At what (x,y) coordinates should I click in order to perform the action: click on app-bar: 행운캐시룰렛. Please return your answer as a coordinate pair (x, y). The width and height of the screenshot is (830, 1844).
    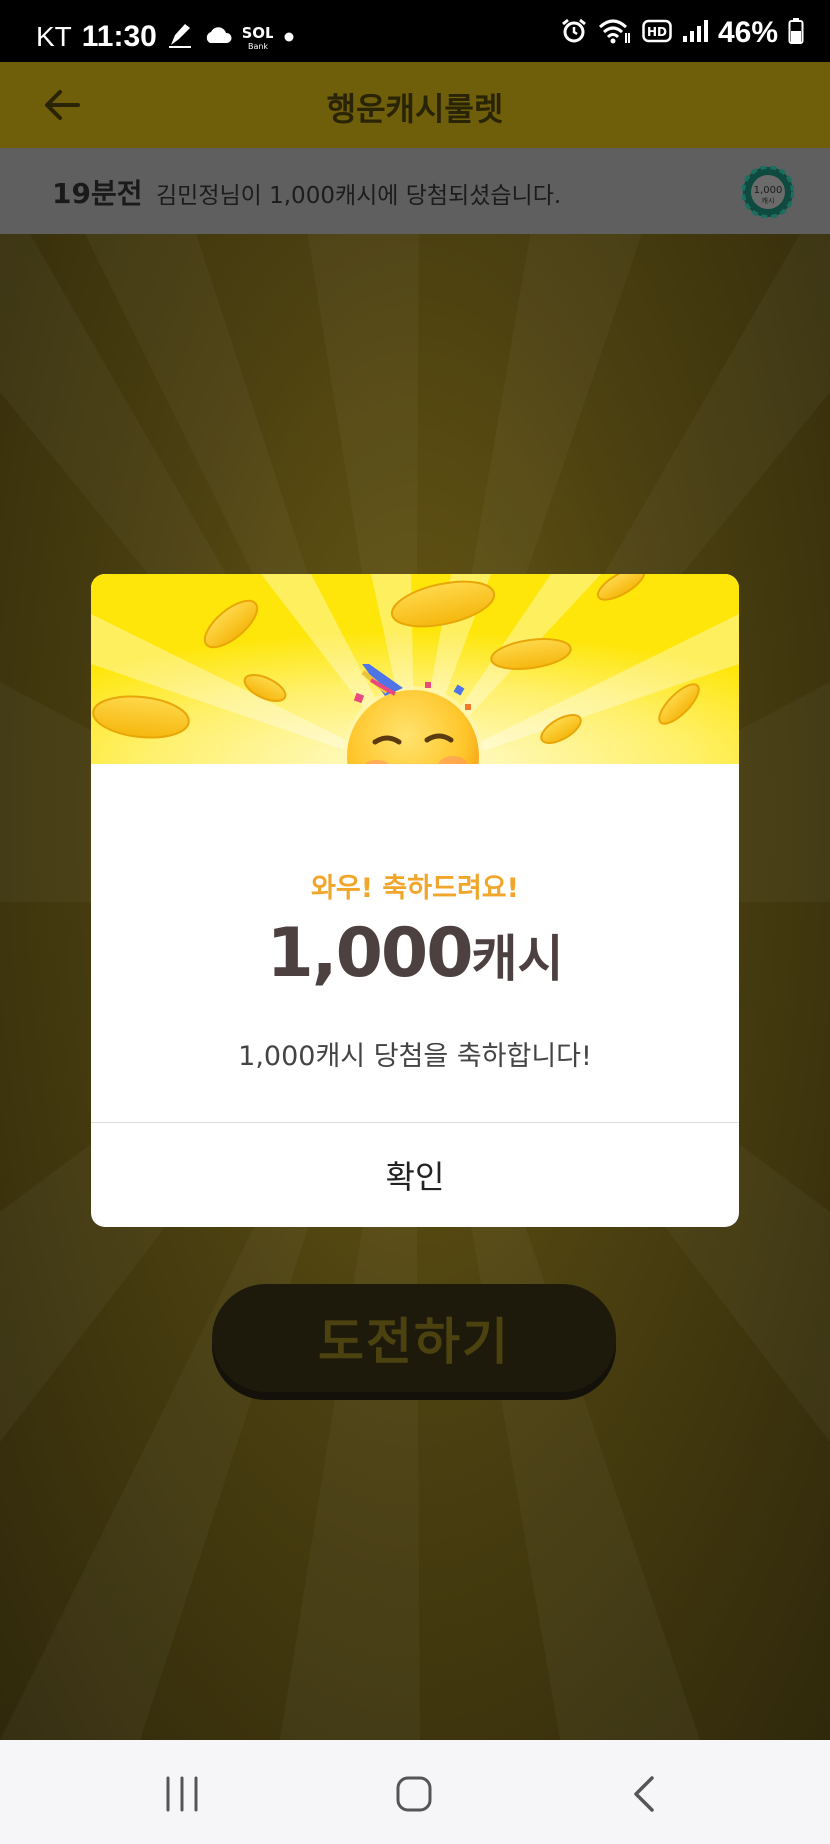
    Looking at the image, I should click on (415, 105).